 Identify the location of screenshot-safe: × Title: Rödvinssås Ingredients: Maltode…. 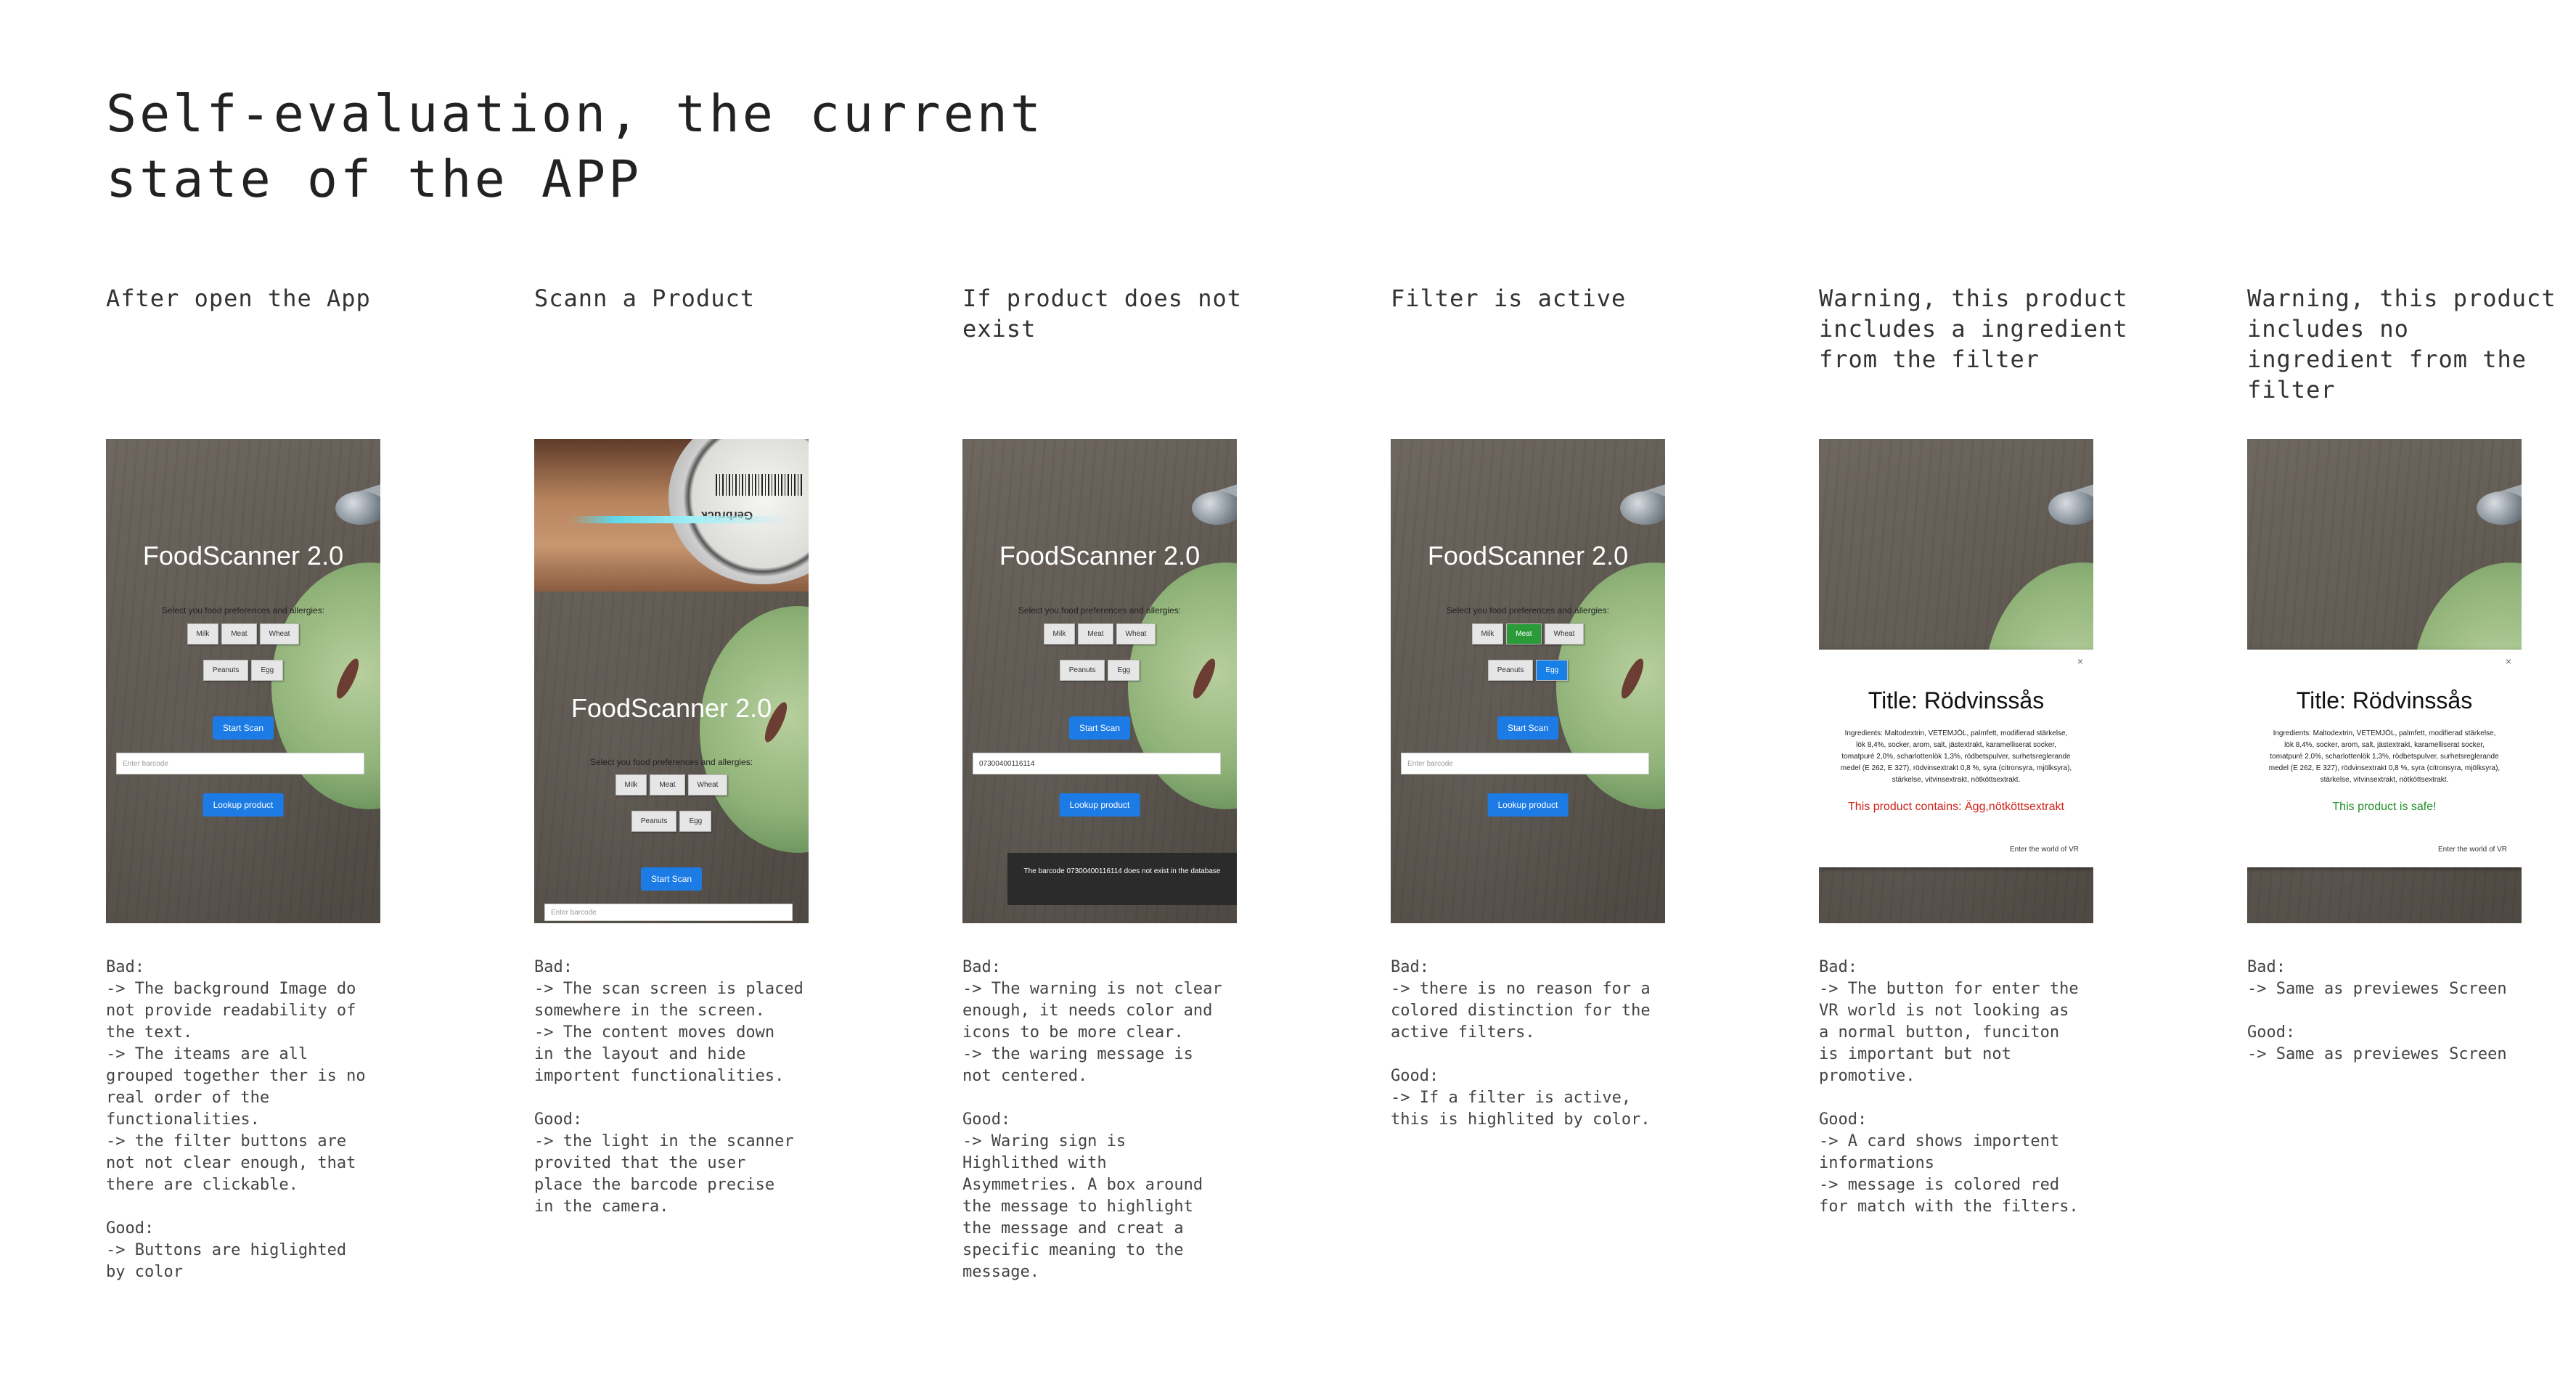
(2384, 681).